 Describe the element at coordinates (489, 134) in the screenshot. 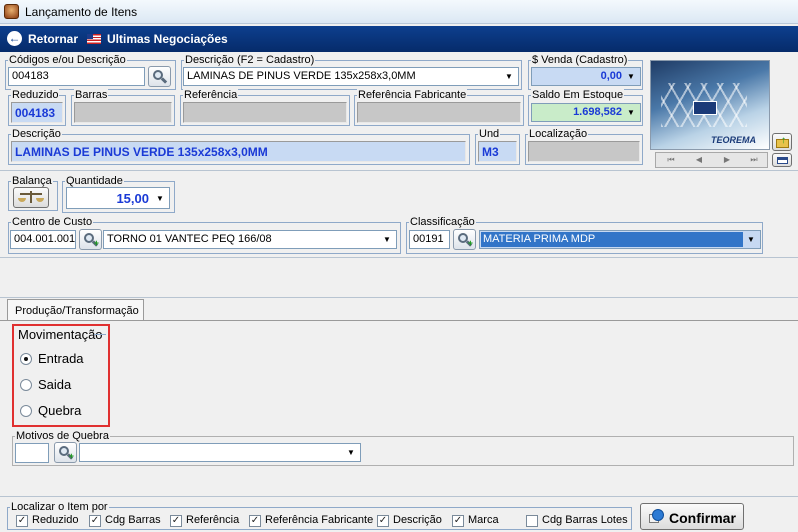

I see `und-label: Und` at that location.